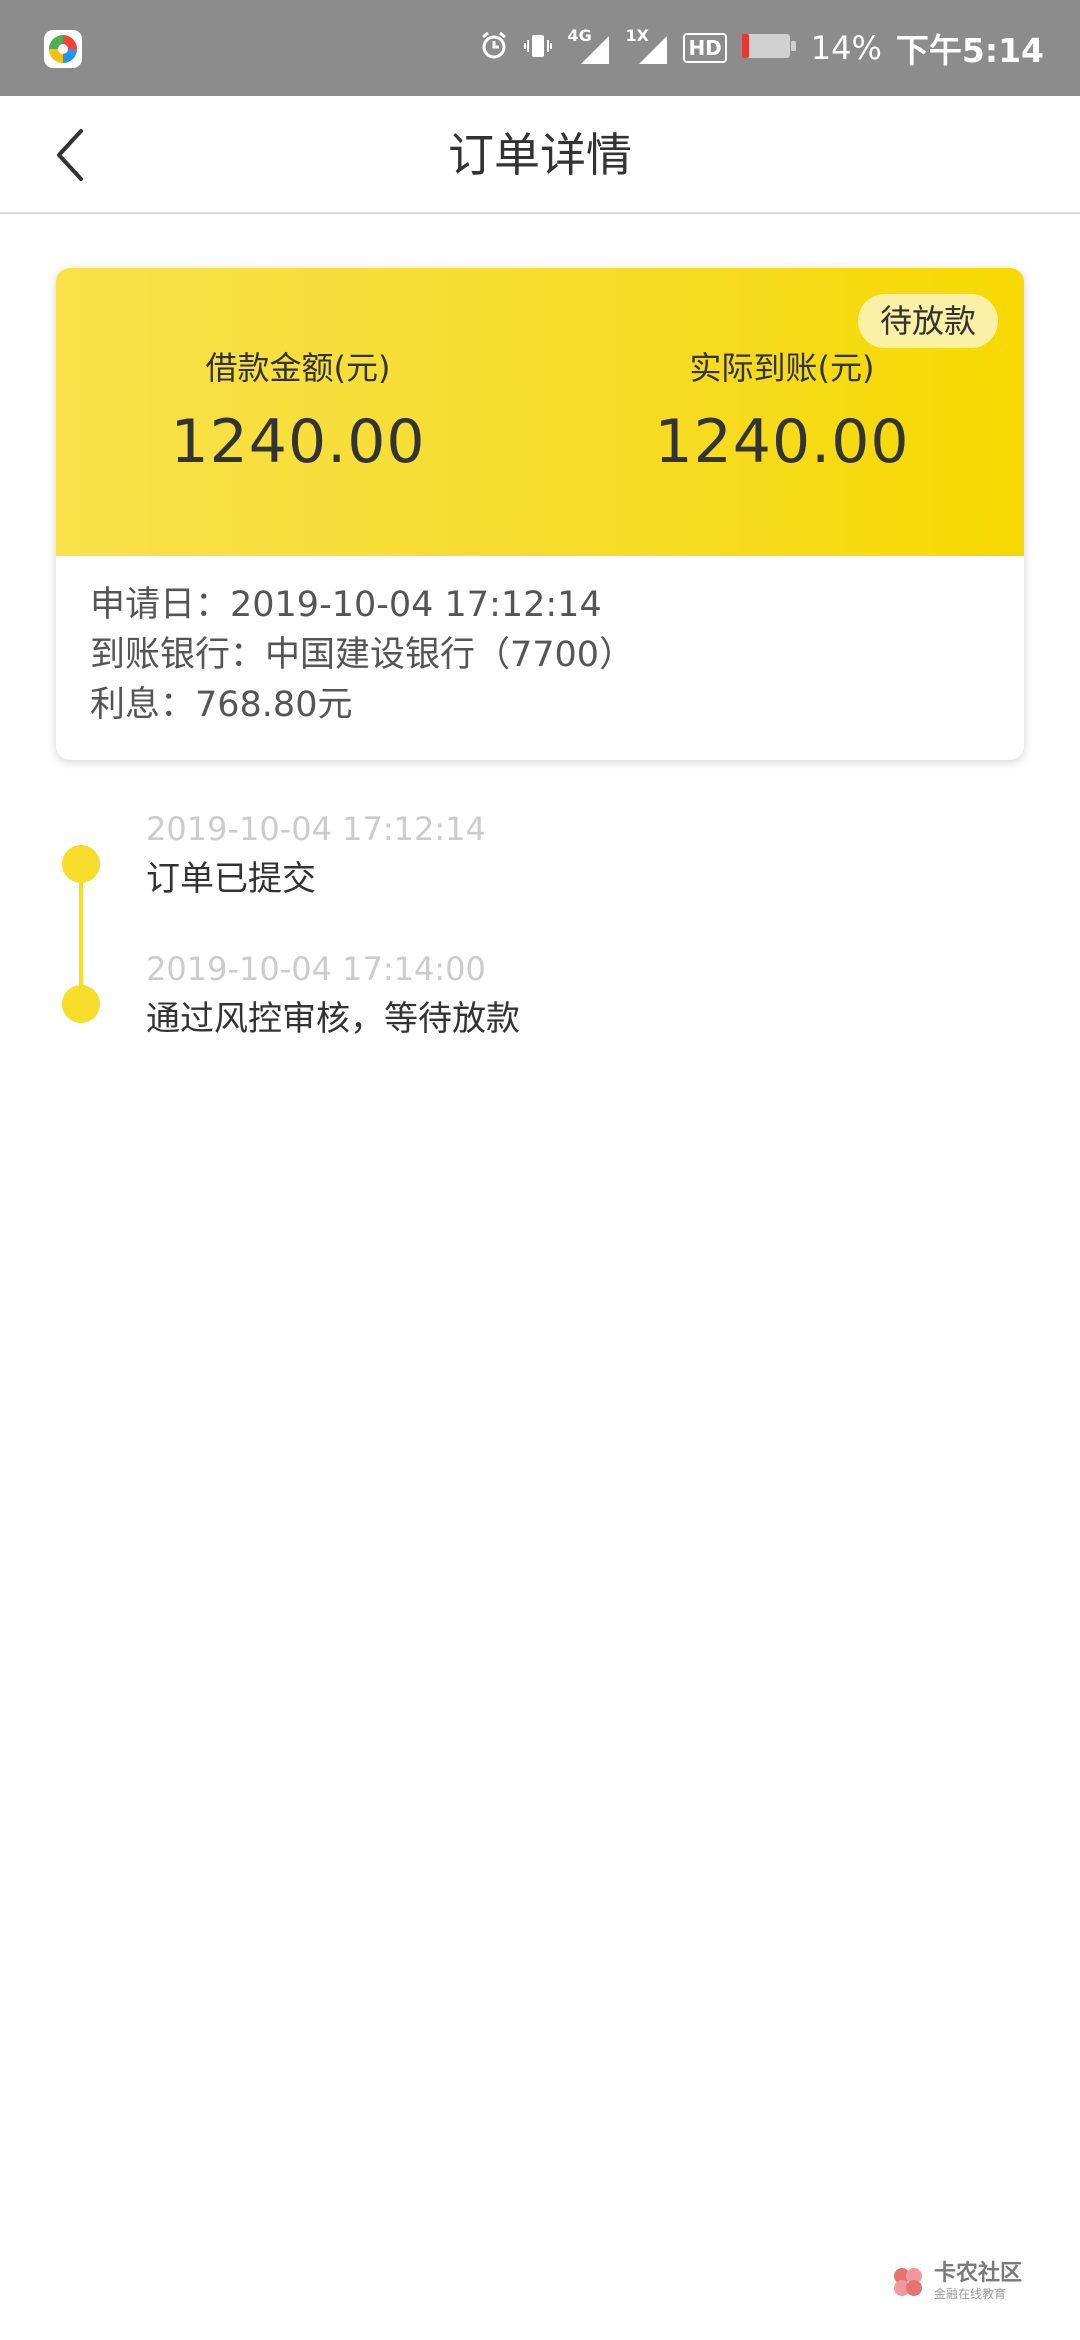 The height and width of the screenshot is (2340, 1080). I want to click on alarm-icon, so click(494, 48).